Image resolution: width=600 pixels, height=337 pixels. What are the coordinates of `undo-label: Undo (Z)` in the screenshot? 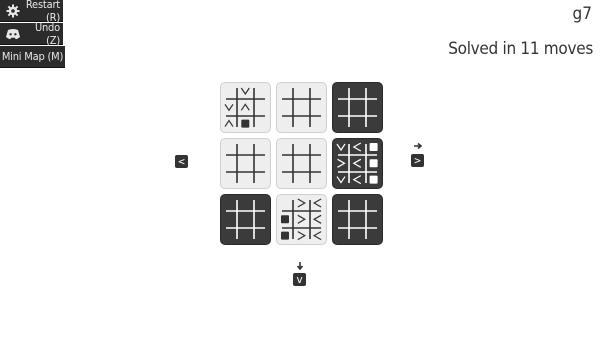 It's located at (47, 33).